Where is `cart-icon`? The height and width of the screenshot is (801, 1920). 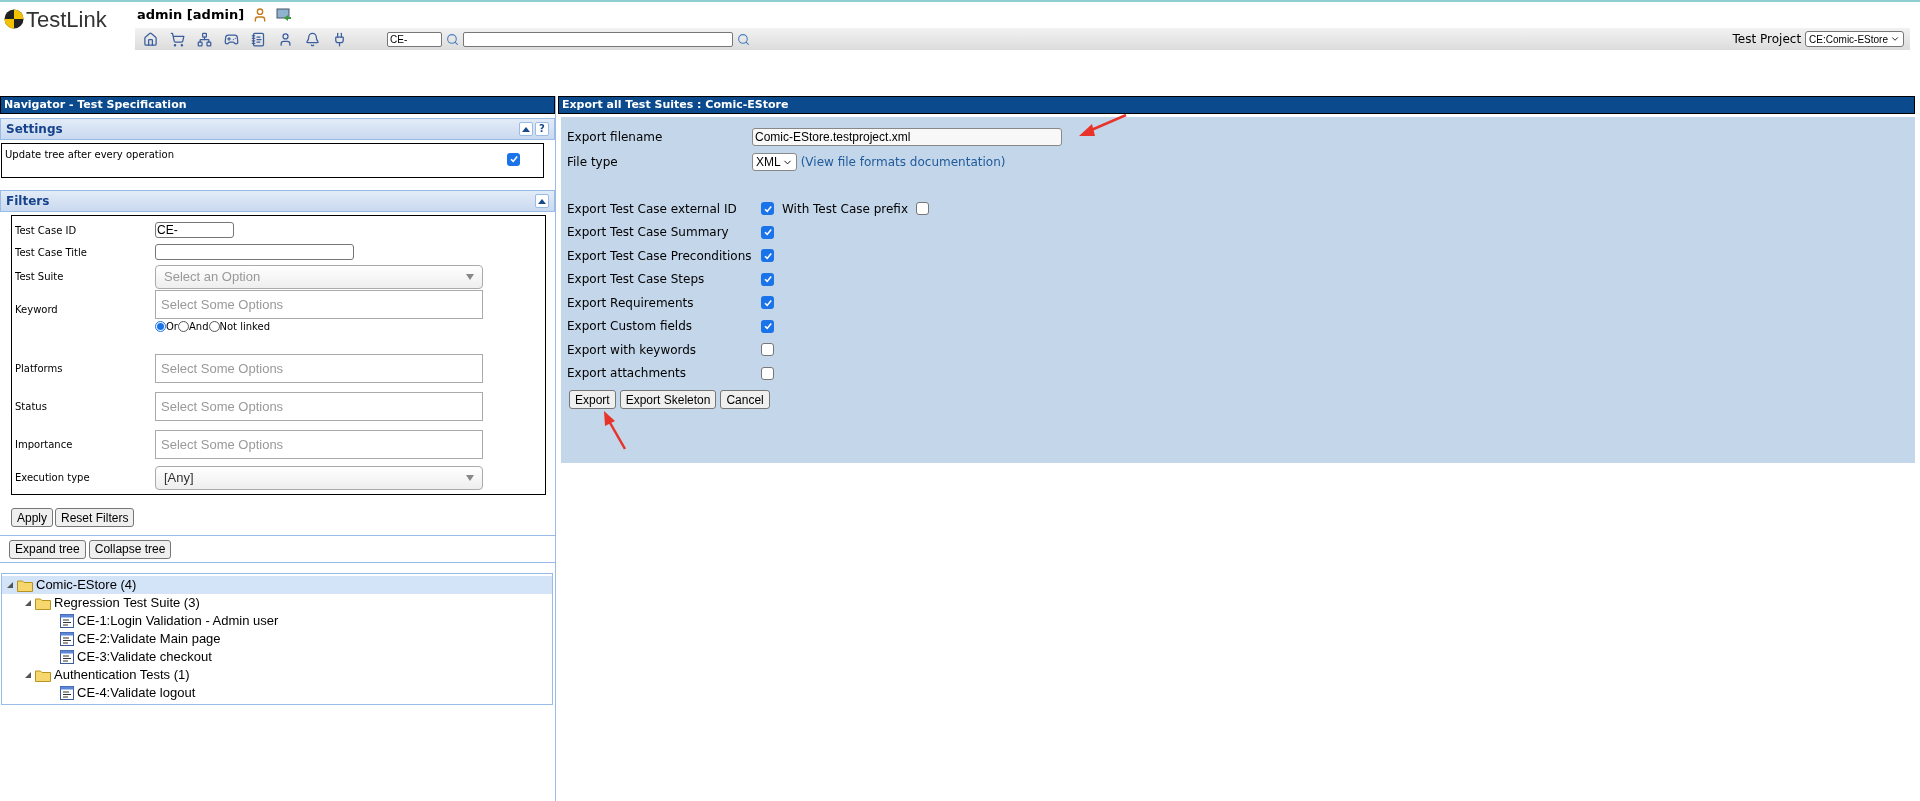
cart-icon is located at coordinates (177, 39).